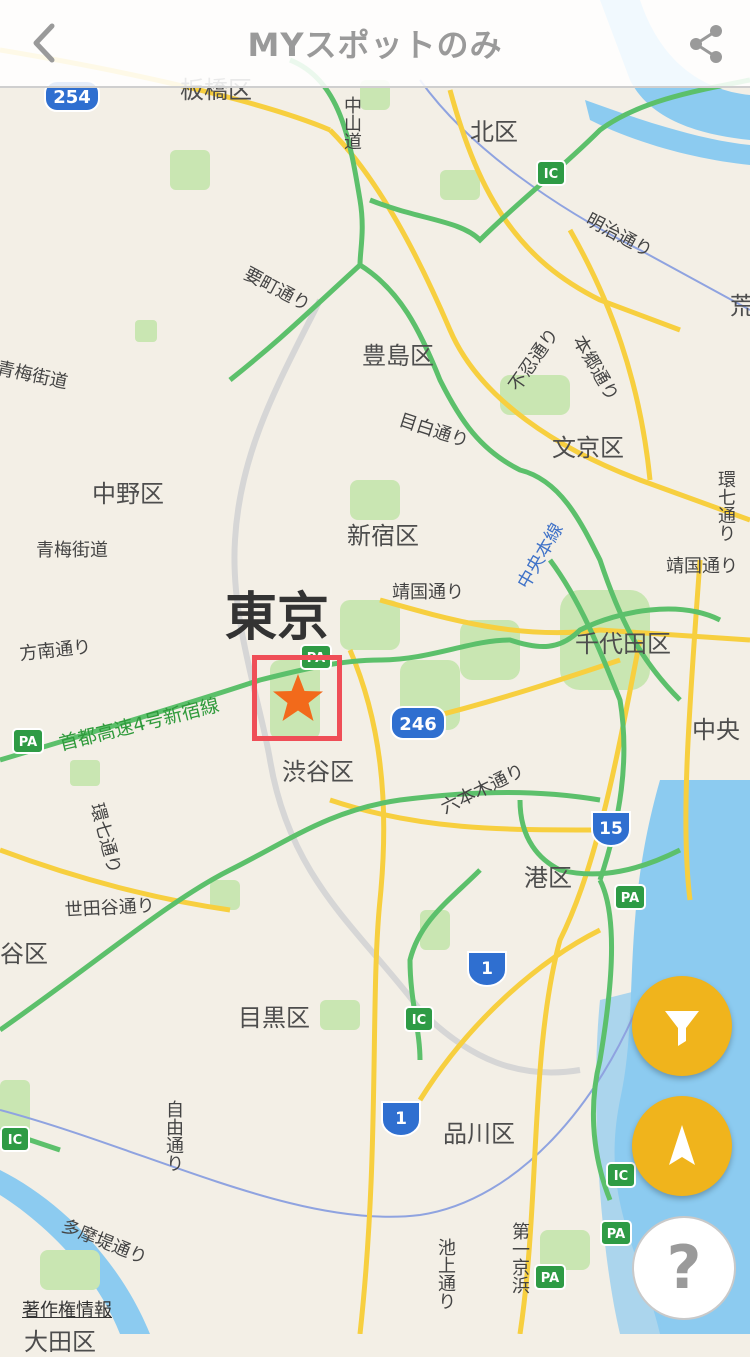 The image size is (750, 1357). I want to click on district-label: 荒, so click(740, 306).